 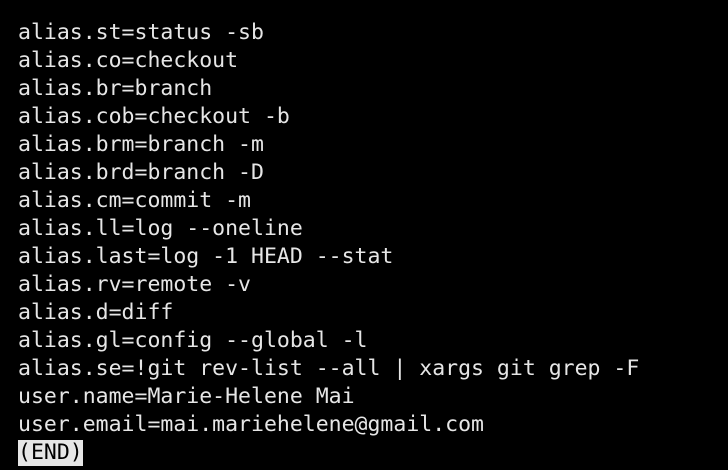 What do you see at coordinates (128, 60) in the screenshot?
I see `config-line: alias.co=checkout` at bounding box center [128, 60].